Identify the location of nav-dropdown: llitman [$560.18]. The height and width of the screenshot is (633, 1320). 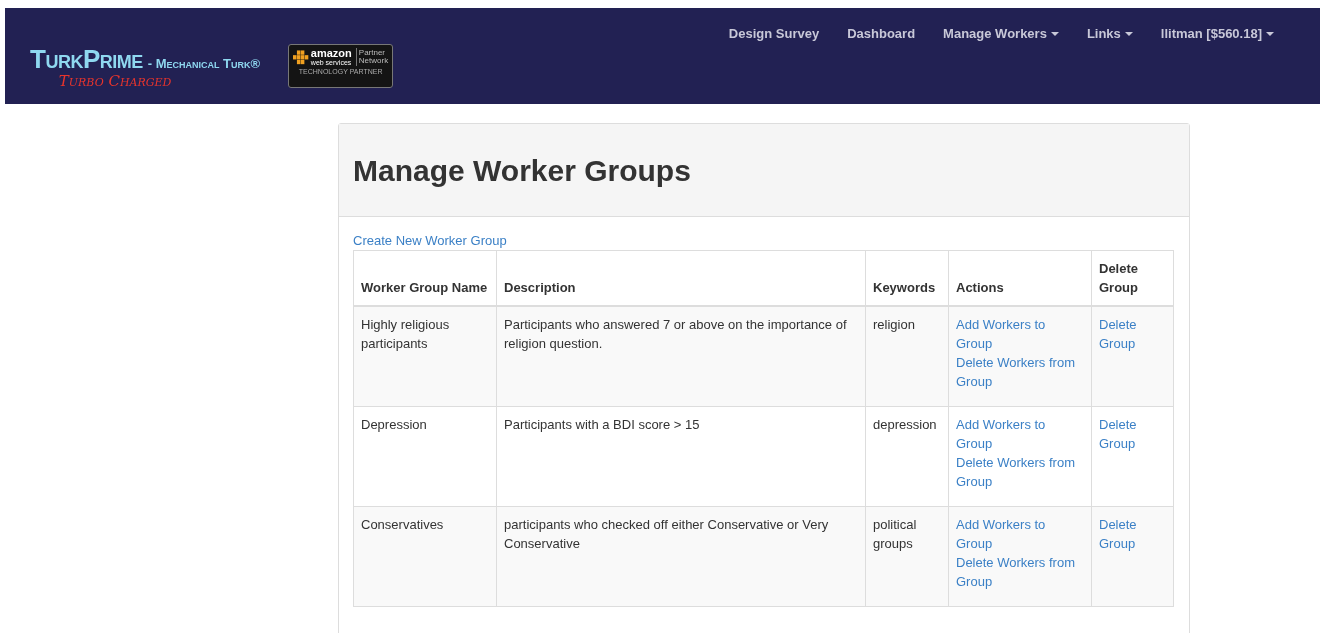
(1217, 33).